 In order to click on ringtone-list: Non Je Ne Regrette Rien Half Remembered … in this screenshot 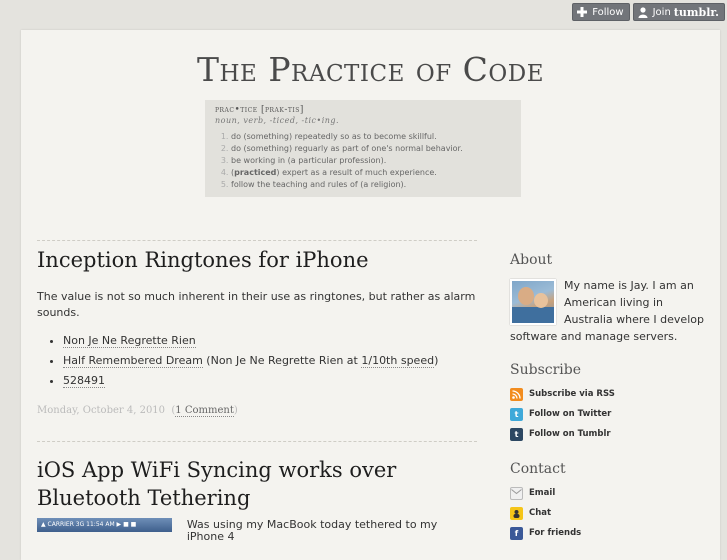, I will do `click(257, 361)`.